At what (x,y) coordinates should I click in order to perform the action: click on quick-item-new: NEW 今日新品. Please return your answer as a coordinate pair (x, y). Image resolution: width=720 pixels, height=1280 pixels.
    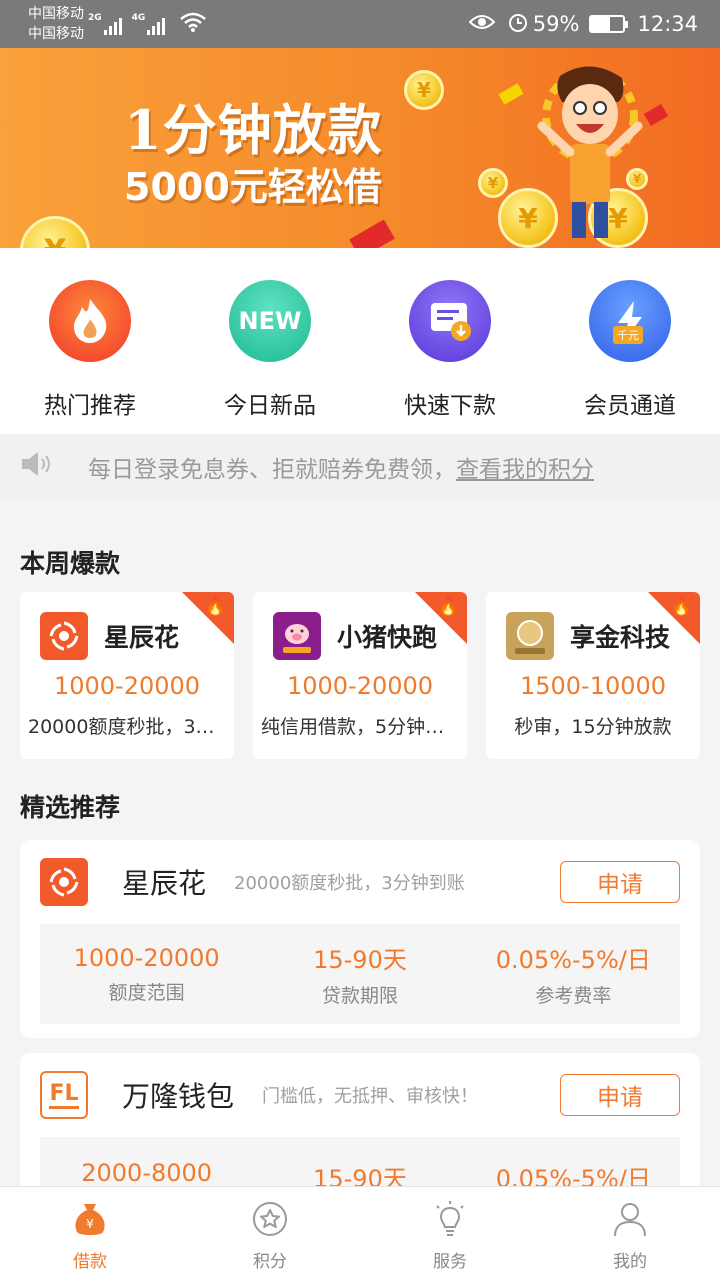
    Looking at the image, I should click on (270, 341).